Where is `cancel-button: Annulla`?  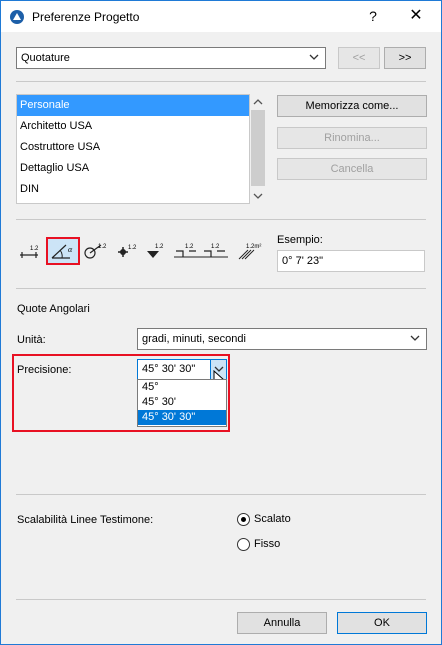 cancel-button: Annulla is located at coordinates (282, 623).